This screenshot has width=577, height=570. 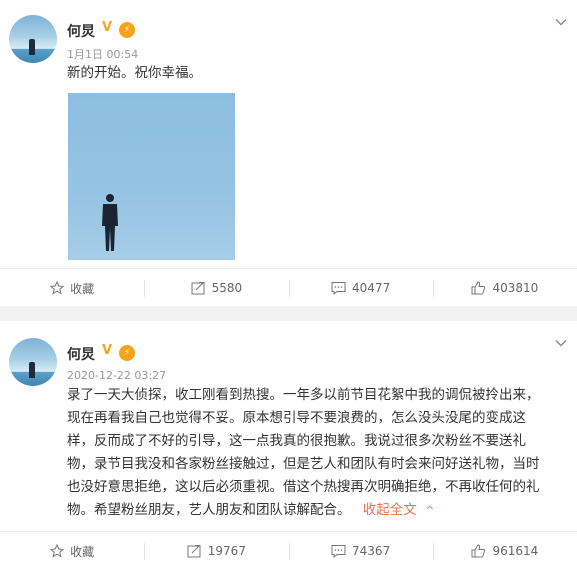 I want to click on post-text-line: 录了一天大侦探，收工刚看到热搜。一年多以前节目花絮中我的调侃被拎出来，, so click(x=303, y=395).